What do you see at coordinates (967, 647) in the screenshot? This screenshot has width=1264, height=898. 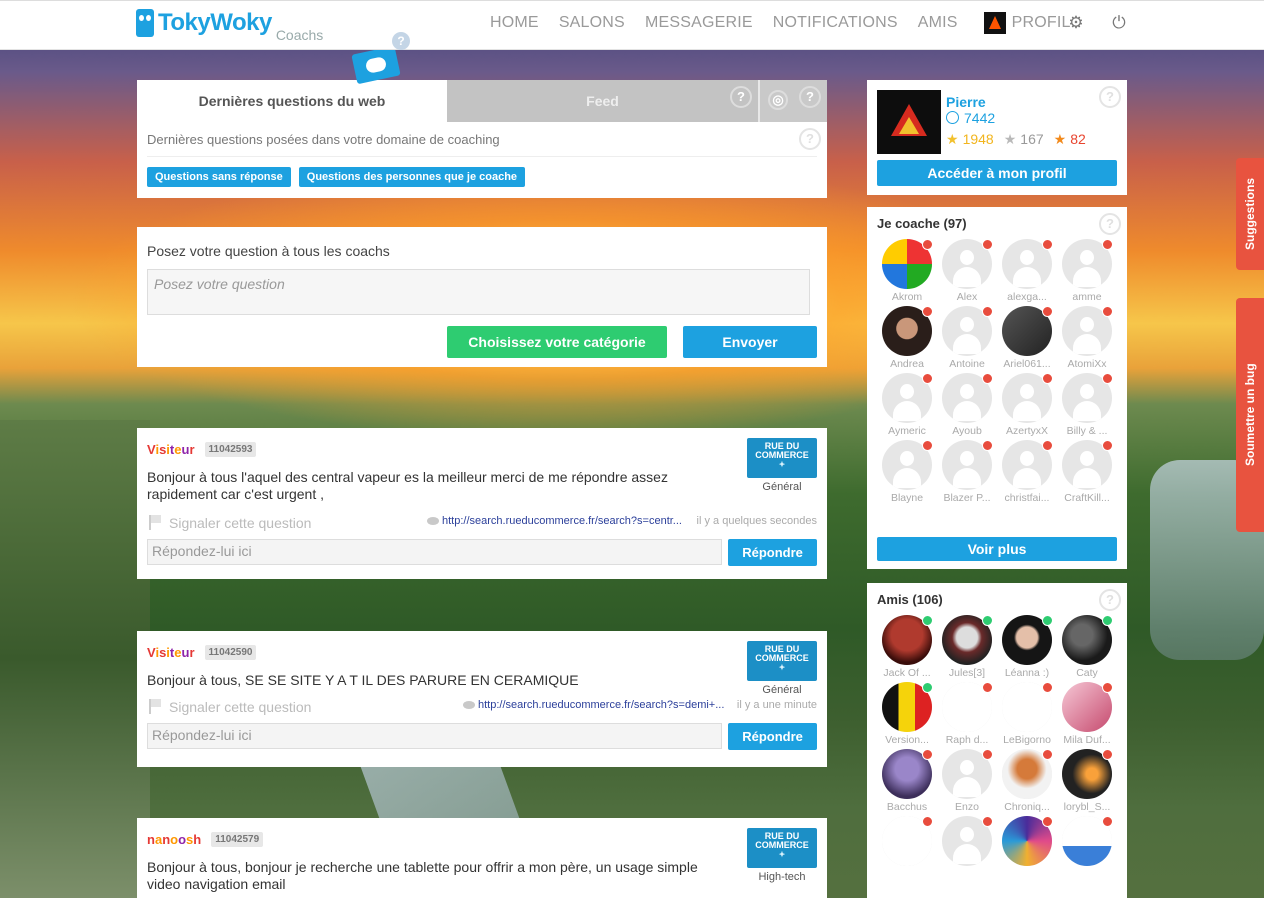 I see `friends-person: Jules[3]` at bounding box center [967, 647].